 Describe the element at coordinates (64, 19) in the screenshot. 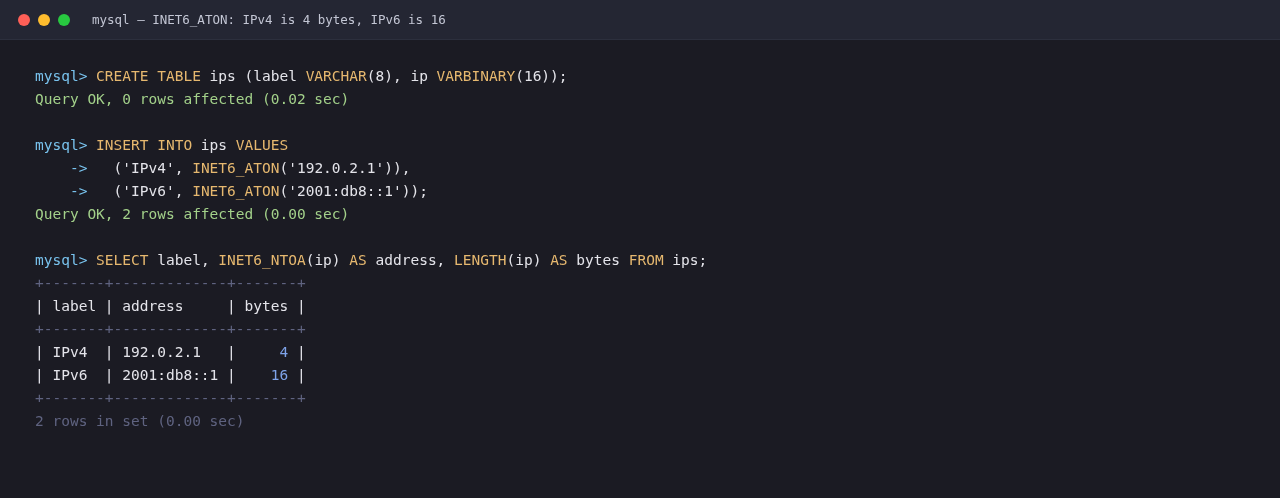

I see `zoom-button` at that location.